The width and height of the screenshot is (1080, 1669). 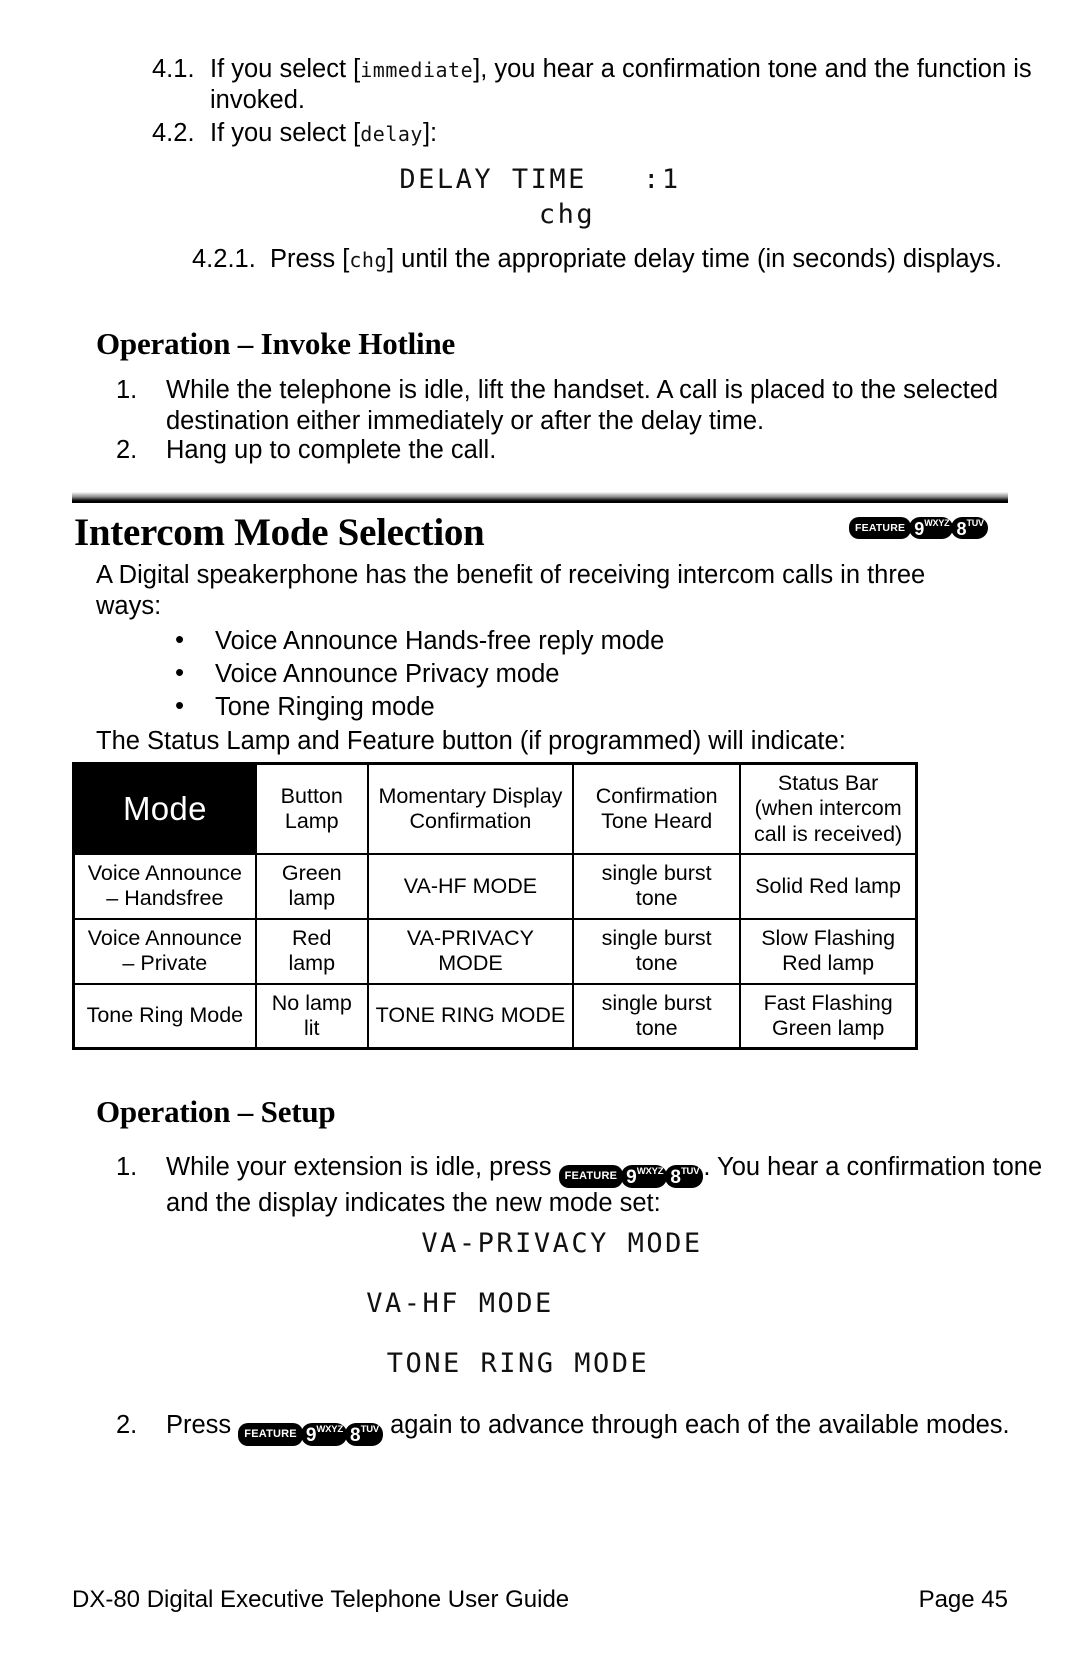 What do you see at coordinates (625, 706) in the screenshot?
I see `list-item-mode: Tone Ringing mode` at bounding box center [625, 706].